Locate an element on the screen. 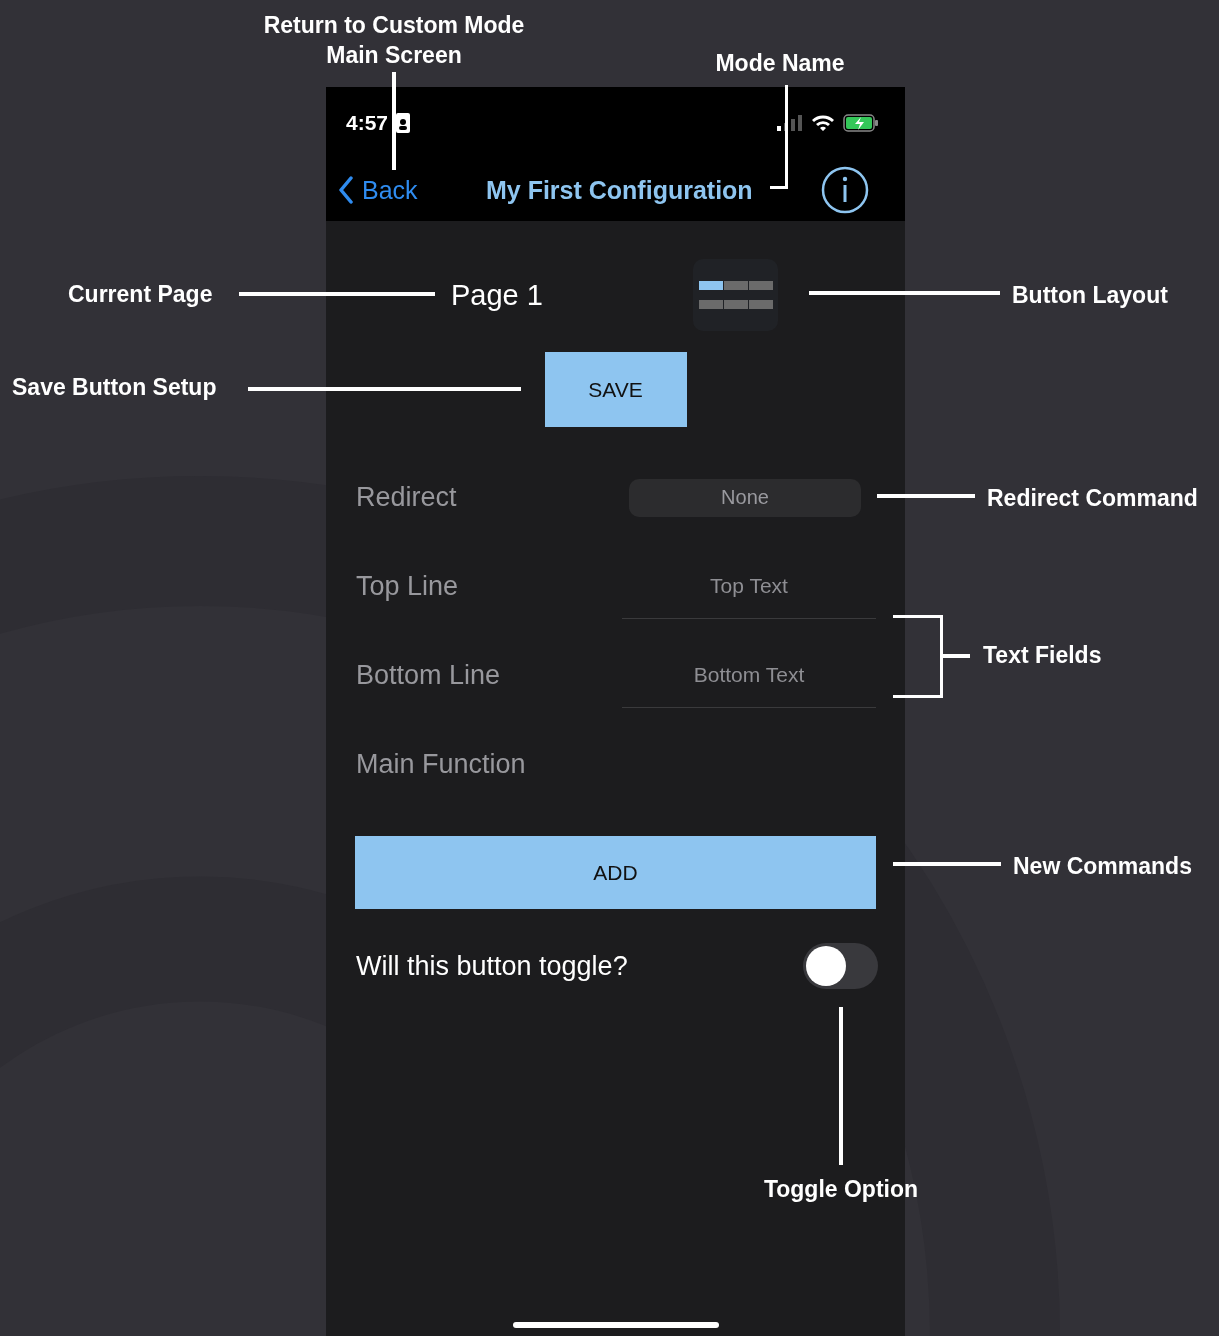  layout-button is located at coordinates (735, 295).